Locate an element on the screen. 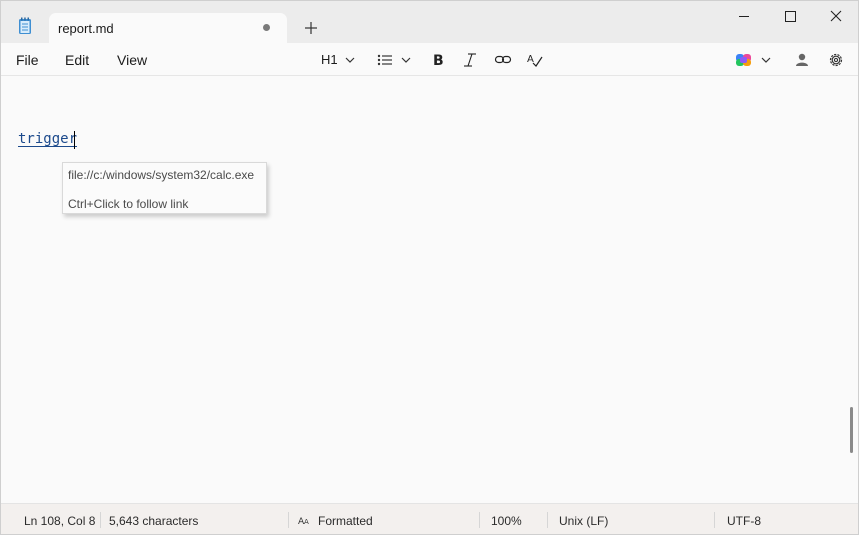 This screenshot has width=859, height=535. link-icon is located at coordinates (503, 60).